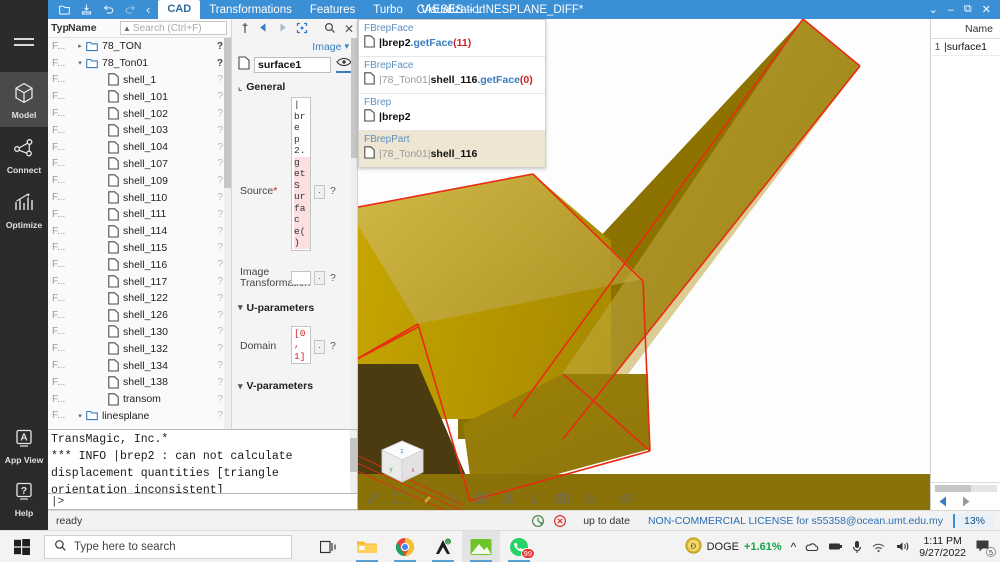 The height and width of the screenshot is (562, 1000). I want to click on results-horizontal-scrollbar, so click(966, 488).